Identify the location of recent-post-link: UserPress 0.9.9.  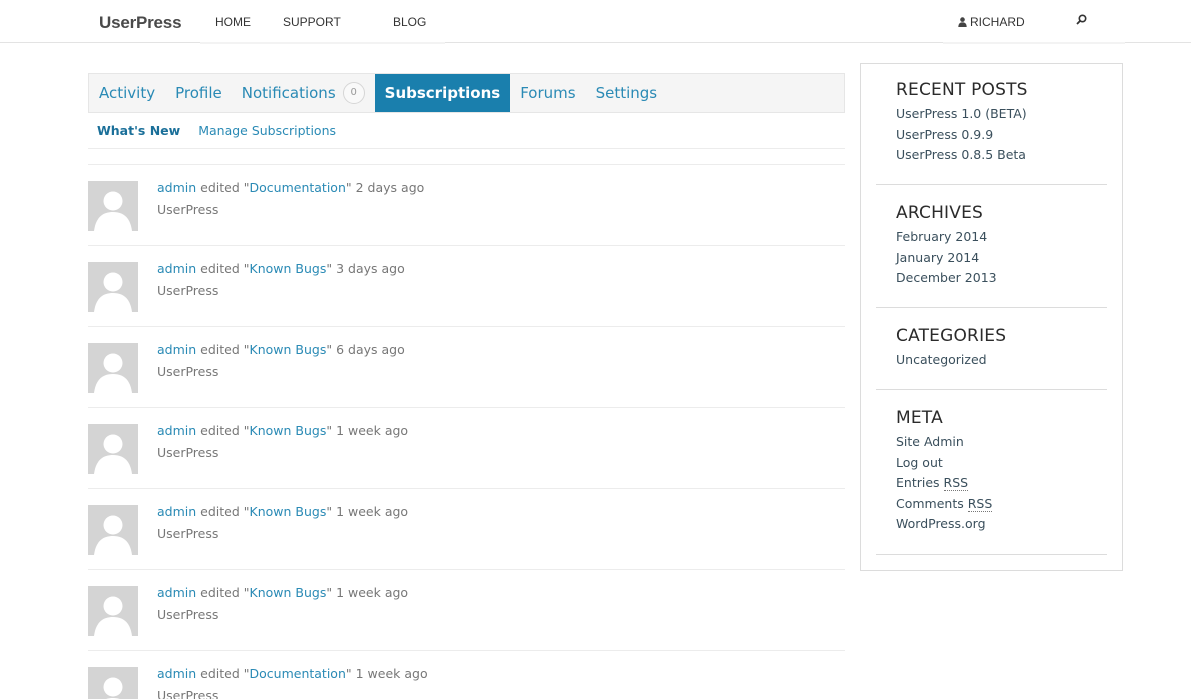
(1001, 135).